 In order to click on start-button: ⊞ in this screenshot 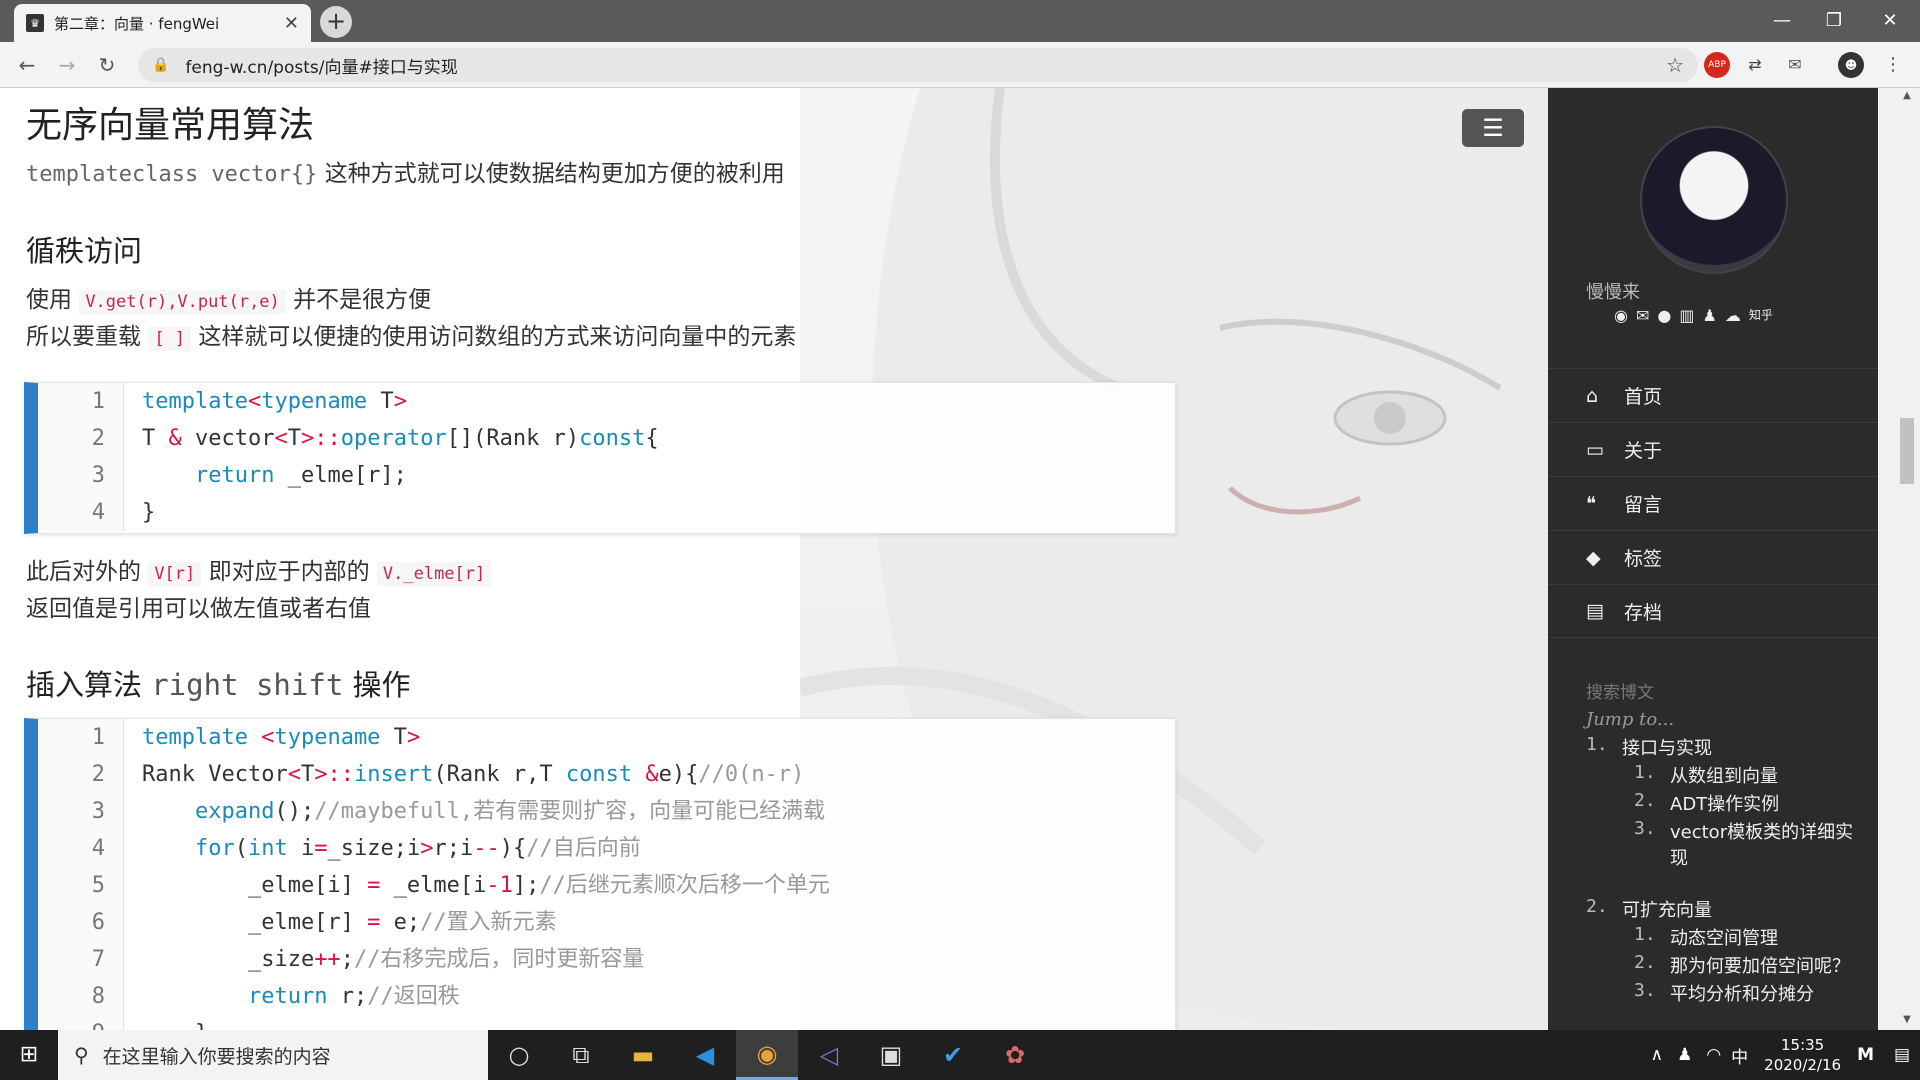, I will do `click(29, 1055)`.